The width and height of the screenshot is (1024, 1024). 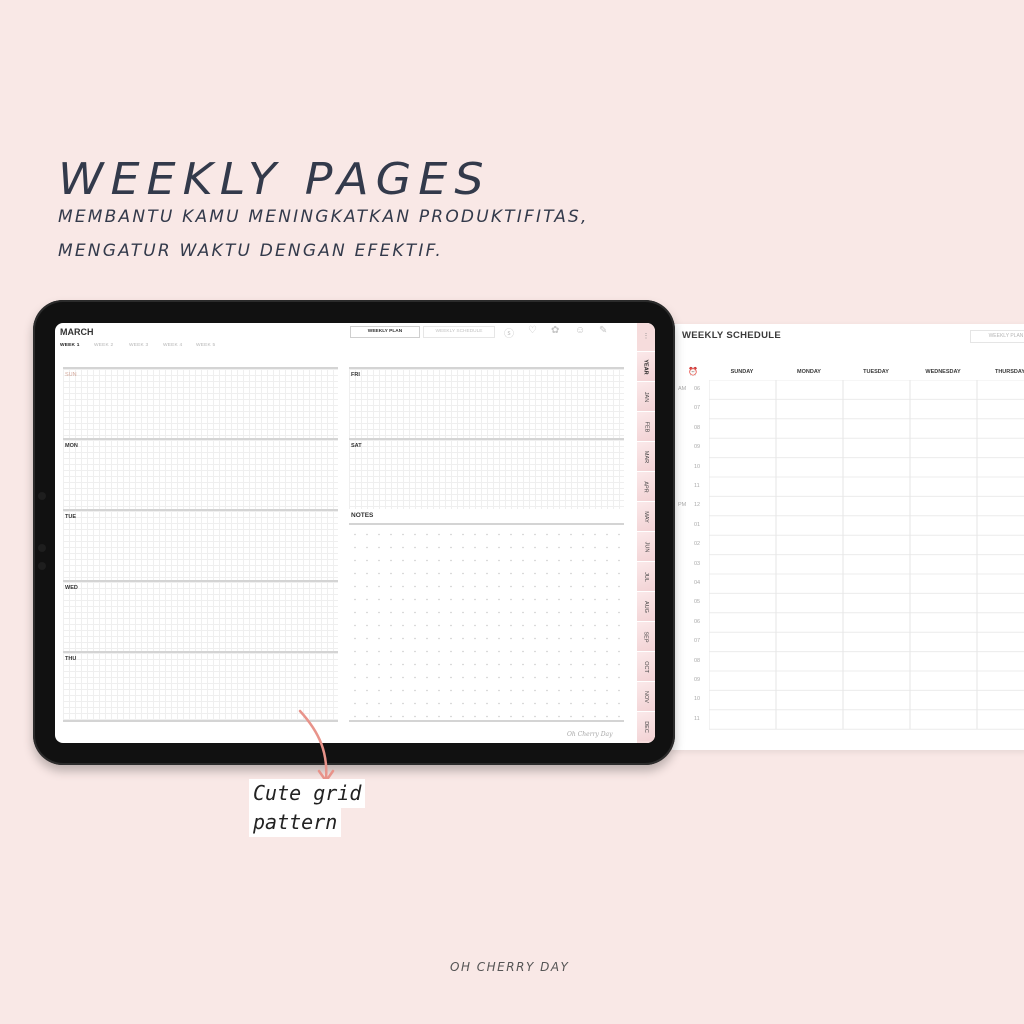 I want to click on schedule-day-header: WEDNESDAY, so click(x=943, y=372).